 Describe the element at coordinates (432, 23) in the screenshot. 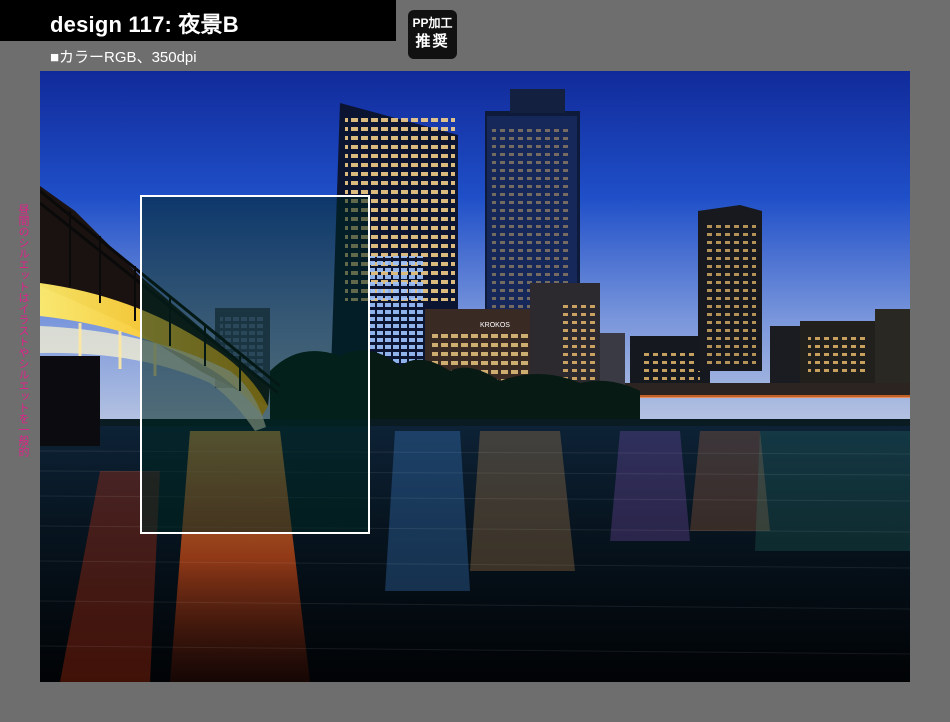

I see `badge-line-1: PP加工` at that location.